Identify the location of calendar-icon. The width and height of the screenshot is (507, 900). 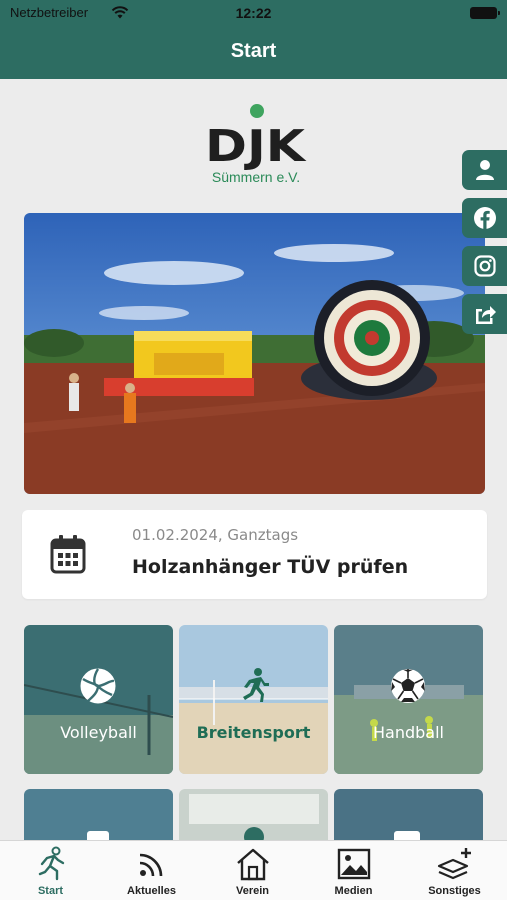
(68, 554).